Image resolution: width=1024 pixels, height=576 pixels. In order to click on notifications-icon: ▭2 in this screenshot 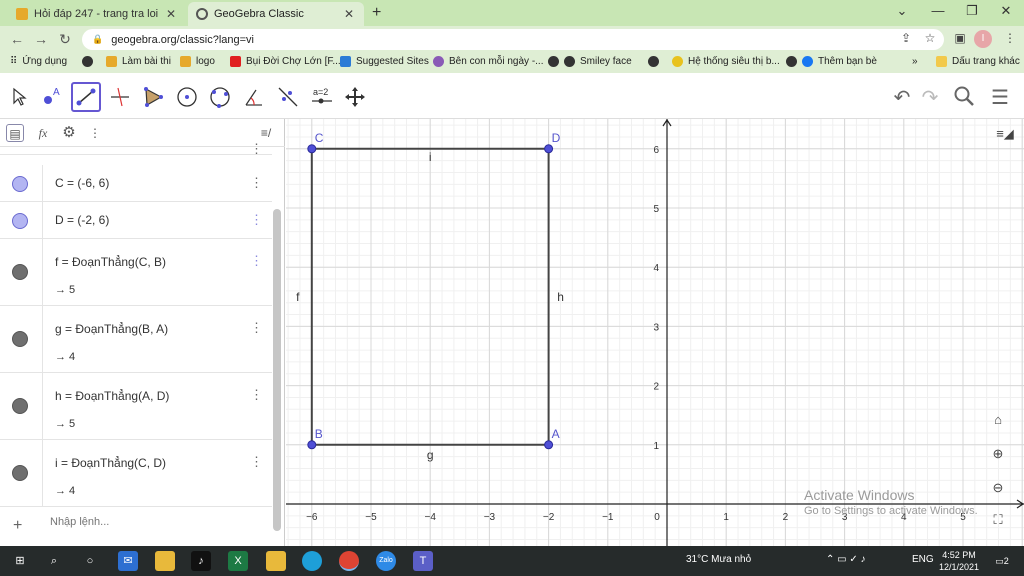, I will do `click(1002, 561)`.